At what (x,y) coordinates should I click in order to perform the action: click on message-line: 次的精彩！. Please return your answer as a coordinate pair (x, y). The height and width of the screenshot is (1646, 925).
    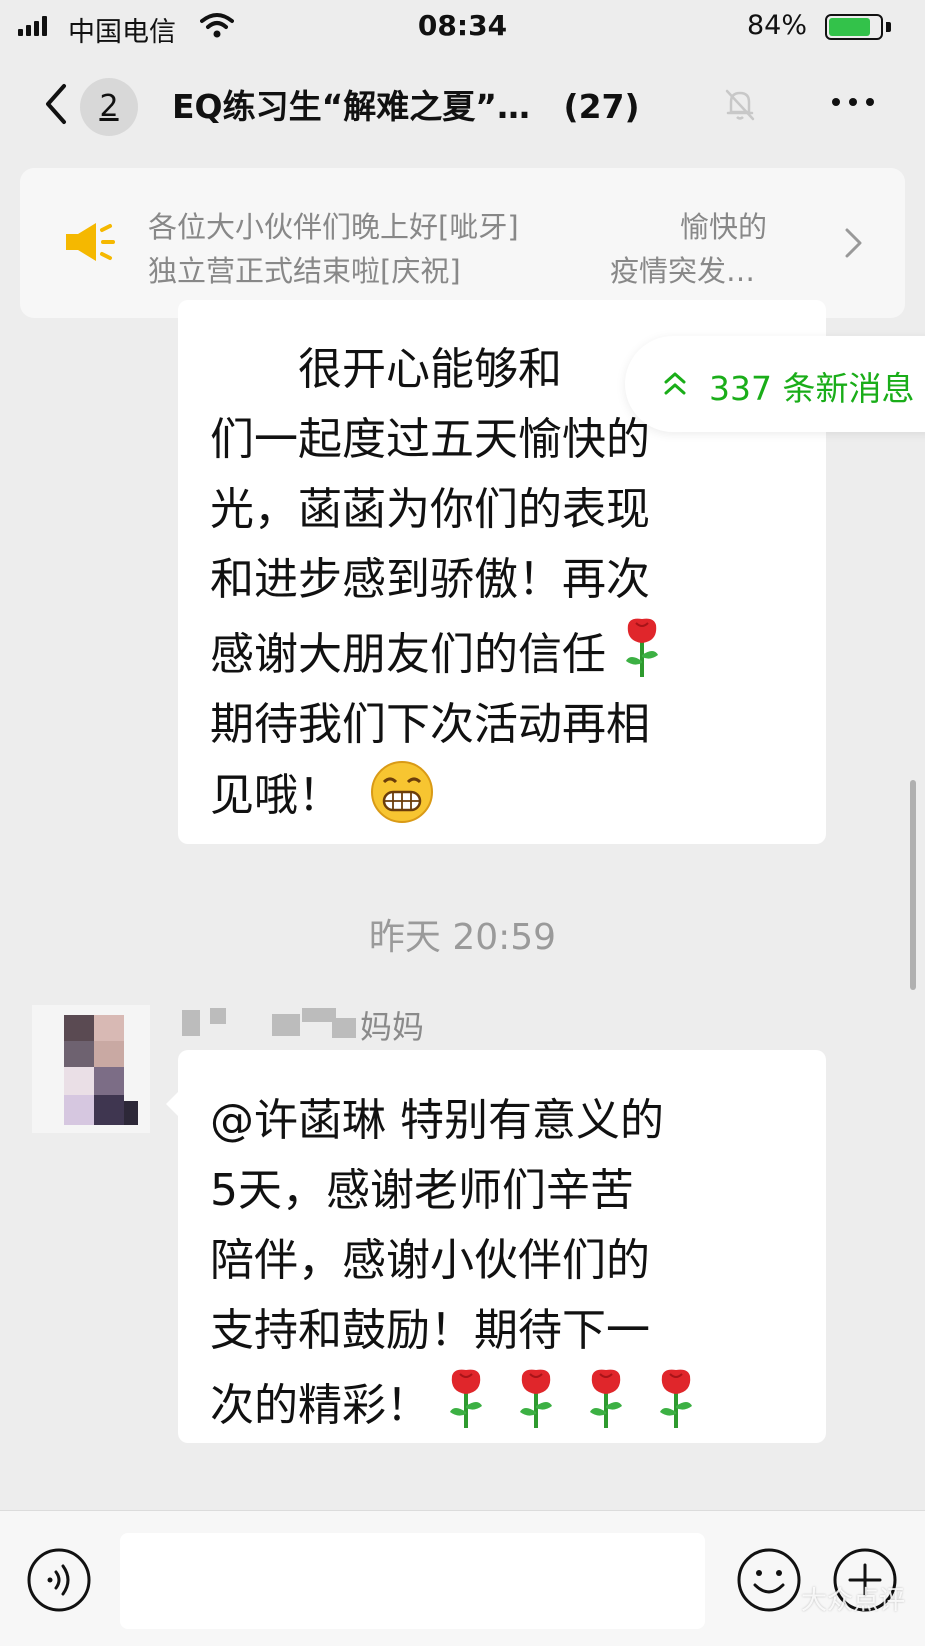
    Looking at the image, I should click on (320, 1405).